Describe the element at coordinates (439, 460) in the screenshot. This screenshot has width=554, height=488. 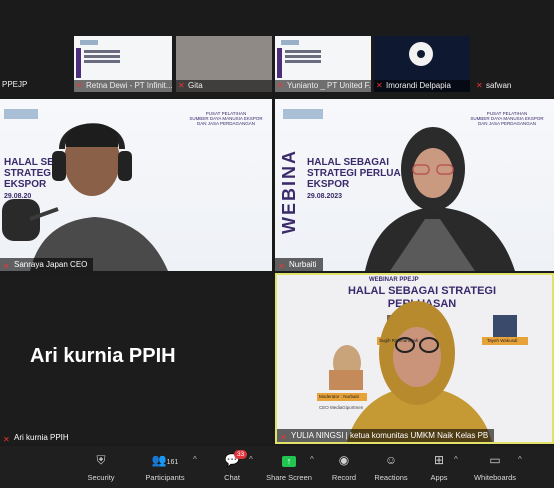
I see `apps-icon: ⊞` at that location.